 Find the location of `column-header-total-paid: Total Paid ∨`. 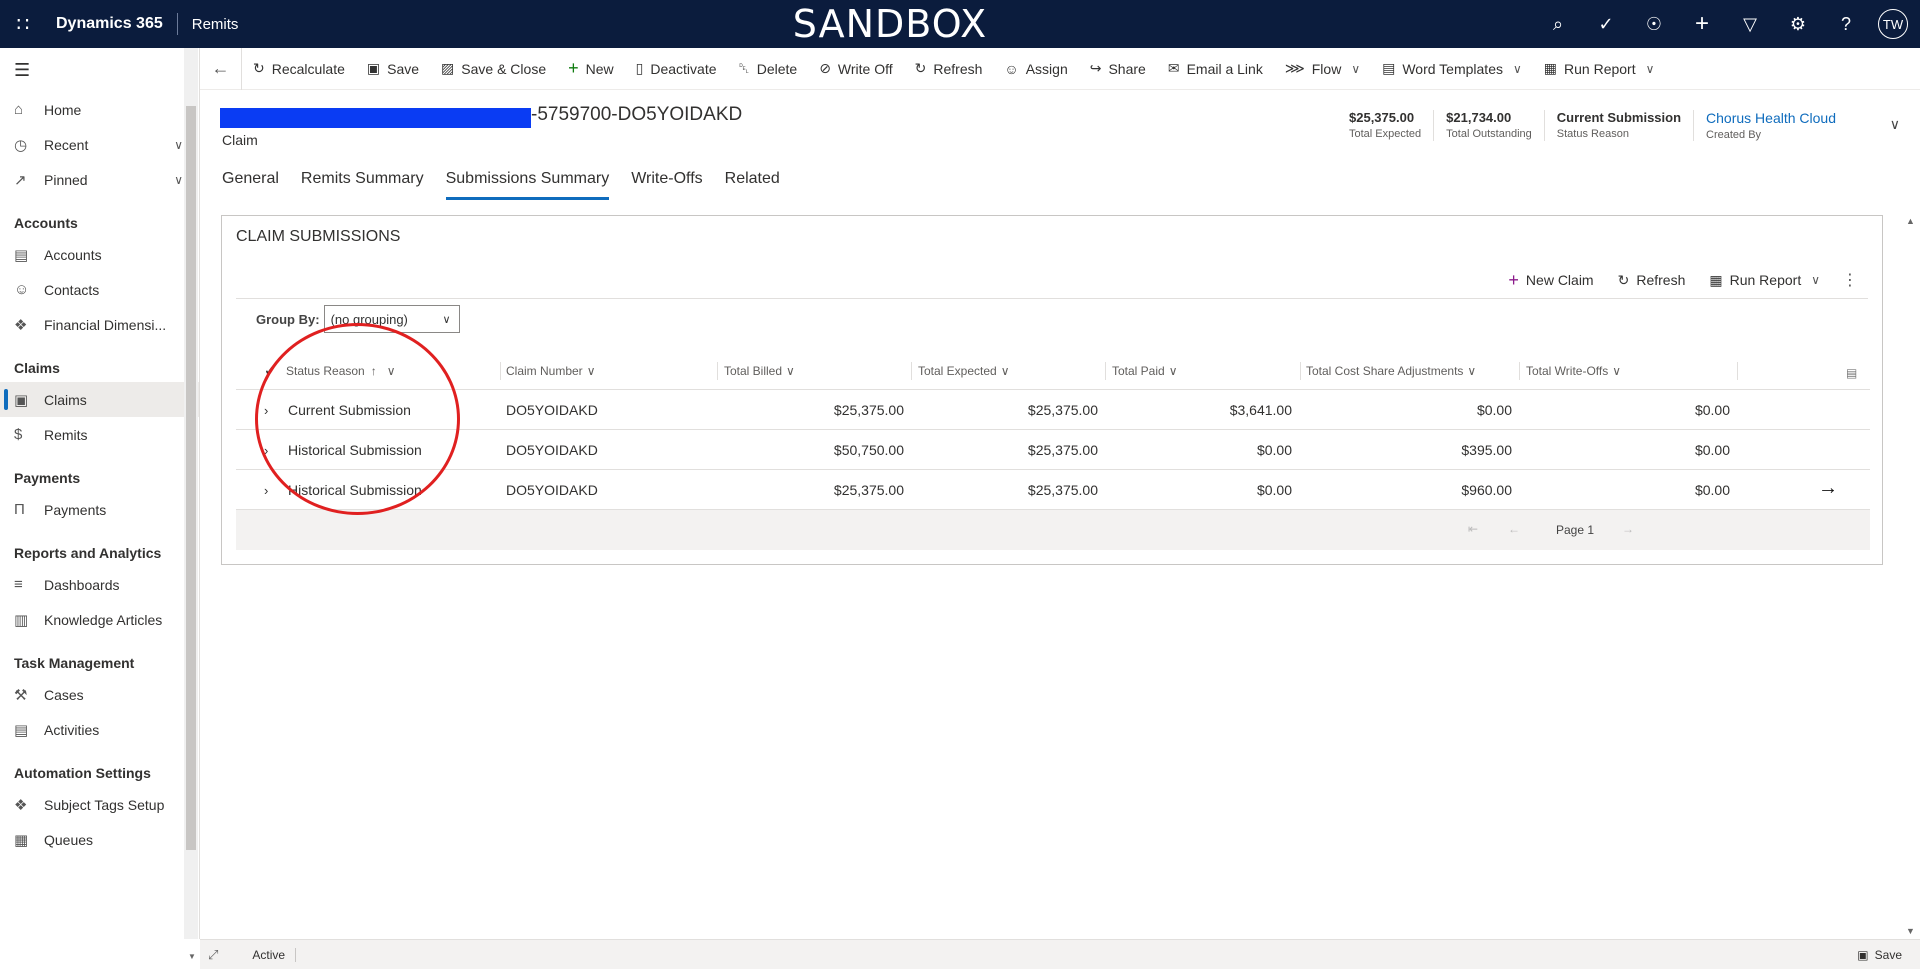

column-header-total-paid: Total Paid ∨ is located at coordinates (1145, 371).